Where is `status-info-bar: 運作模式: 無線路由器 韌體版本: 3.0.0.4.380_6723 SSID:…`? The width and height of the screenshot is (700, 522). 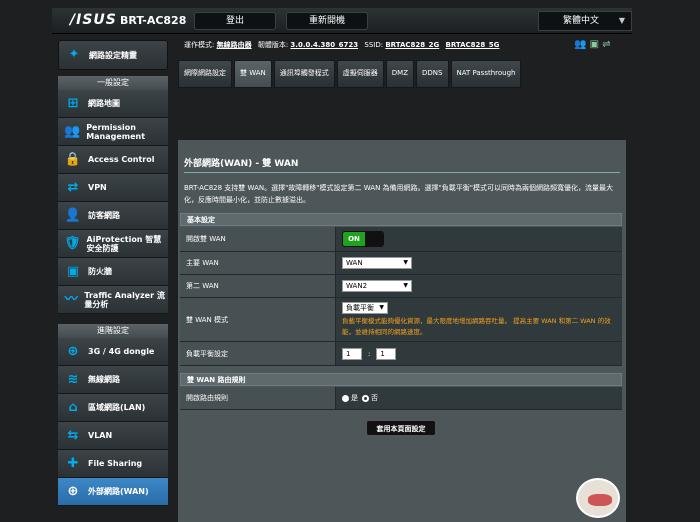 status-info-bar: 運作模式: 無線路由器 韌體版本: 3.0.0.4.380_6723 SSID:… is located at coordinates (343, 45).